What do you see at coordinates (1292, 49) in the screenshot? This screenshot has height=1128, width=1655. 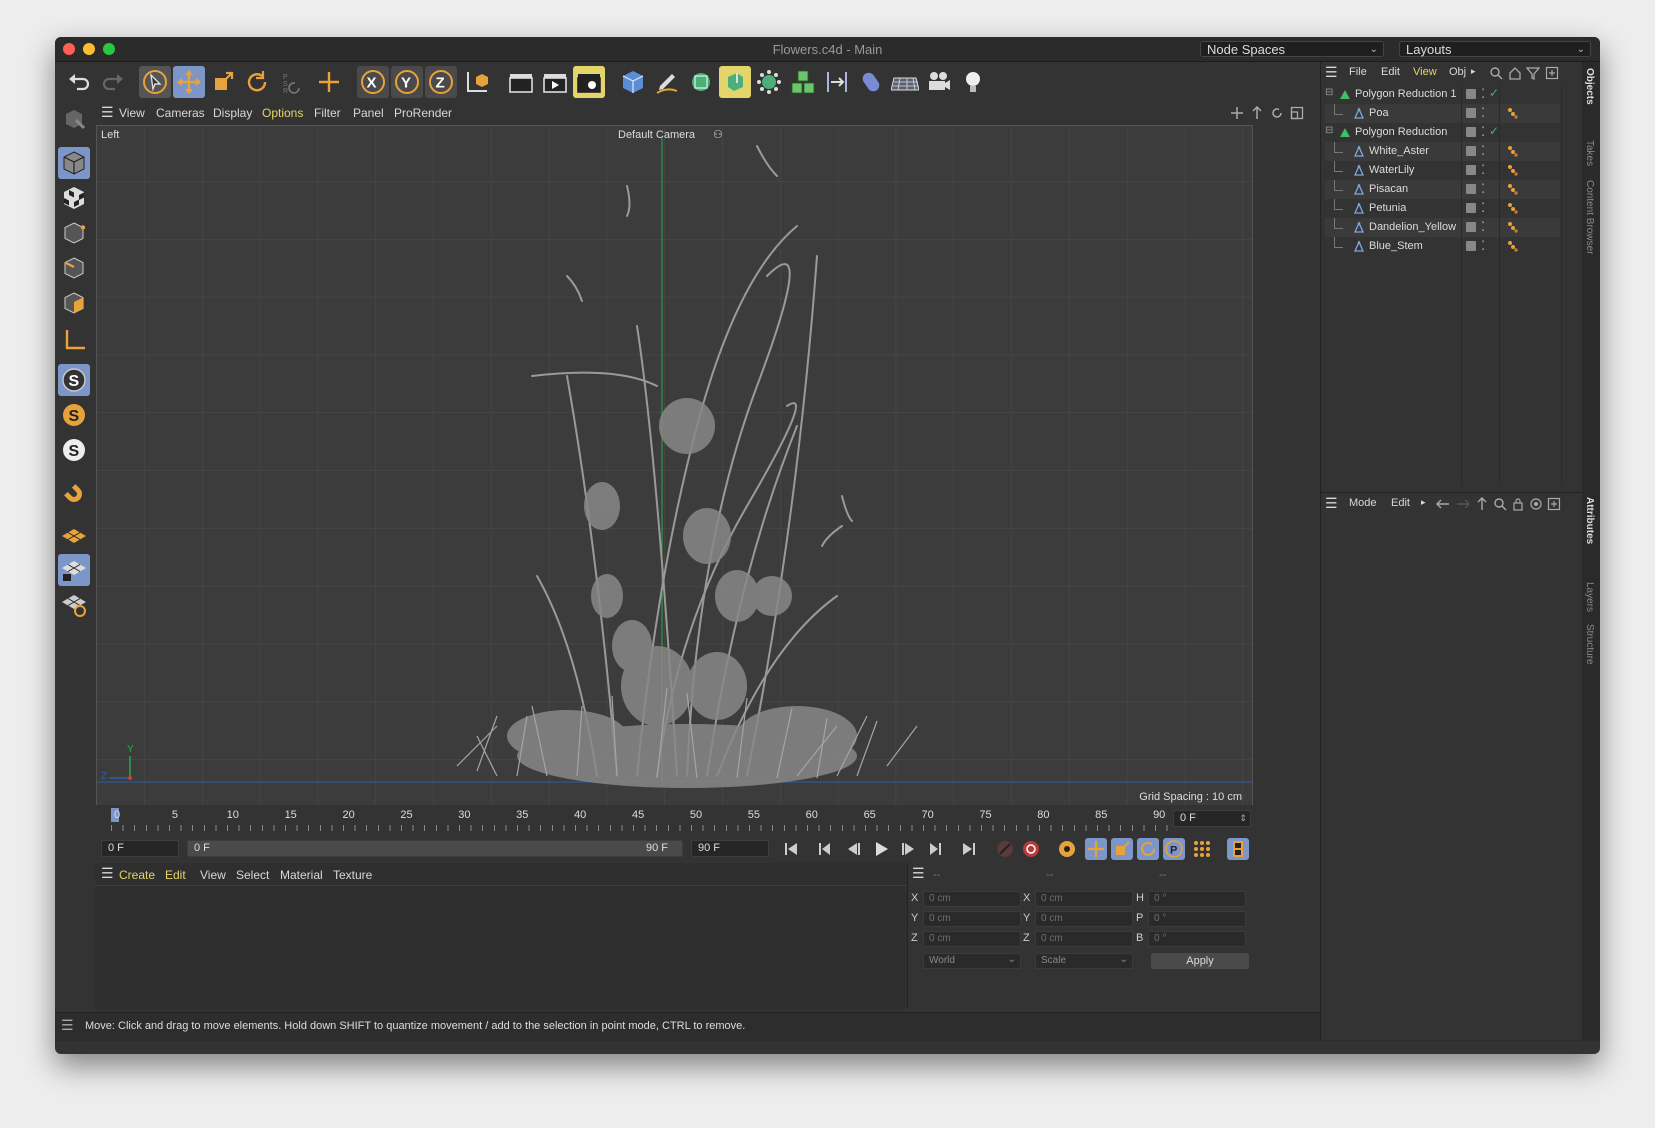 I see `node-spaces-dropdown: Node Spaces ⌄` at bounding box center [1292, 49].